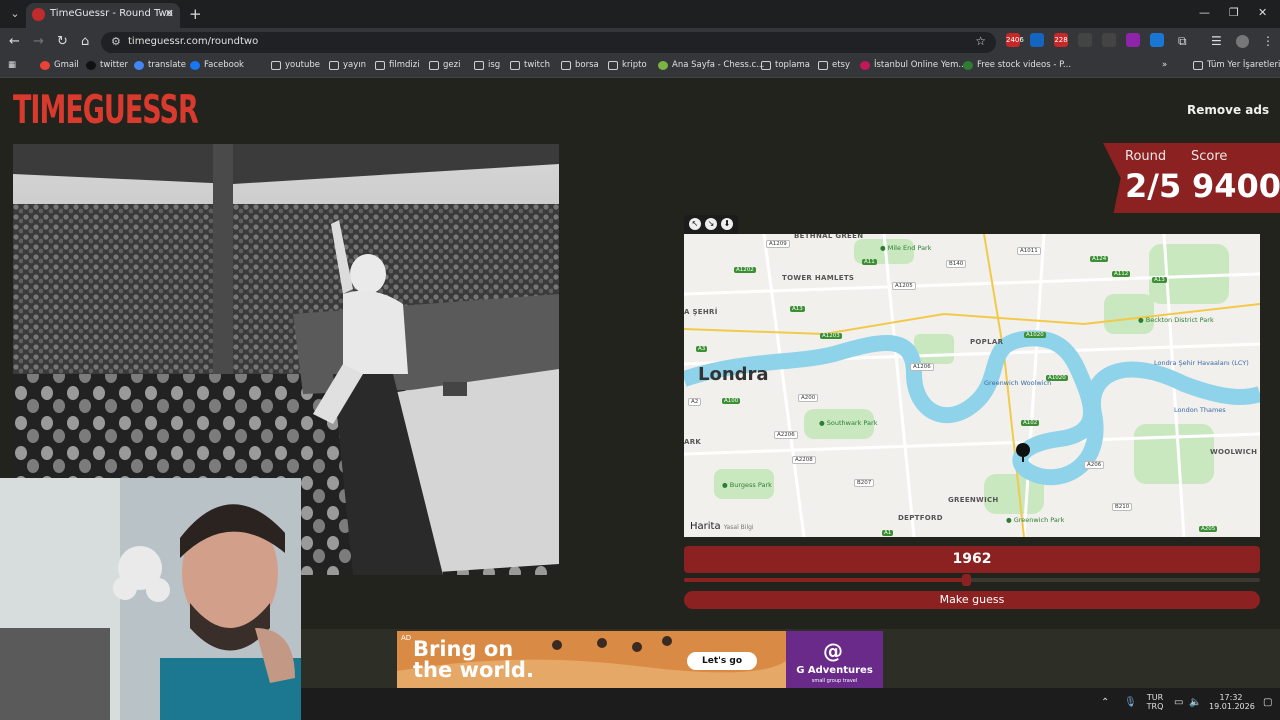 Image resolution: width=1280 pixels, height=720 pixels. Describe the element at coordinates (745, 270) in the screenshot. I see `map-road-label: A1202` at that location.